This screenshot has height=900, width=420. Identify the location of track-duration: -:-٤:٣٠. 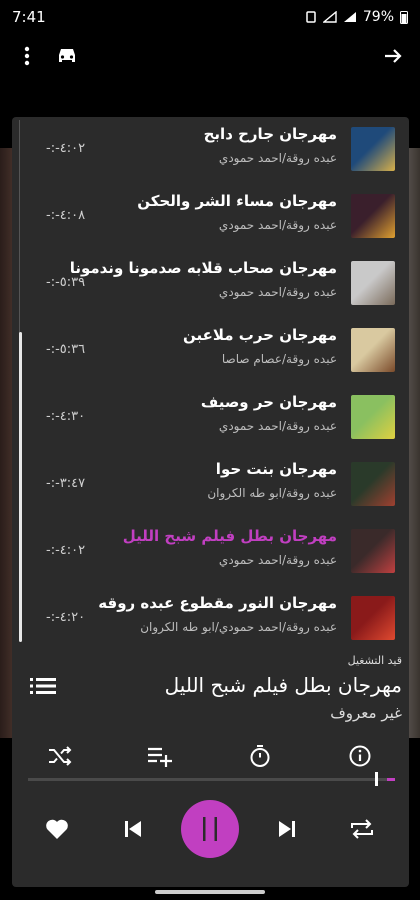
(66, 416).